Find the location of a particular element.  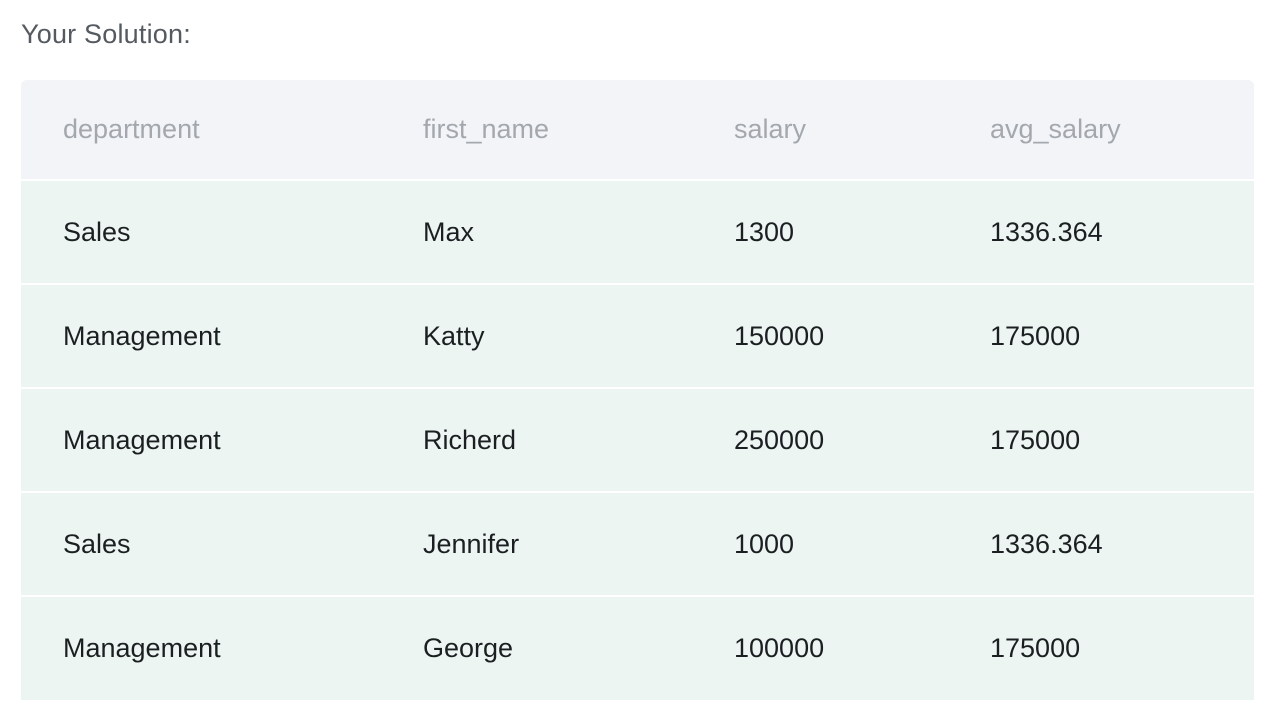

table-row: Management Richerd 250000 175000 is located at coordinates (637, 440).